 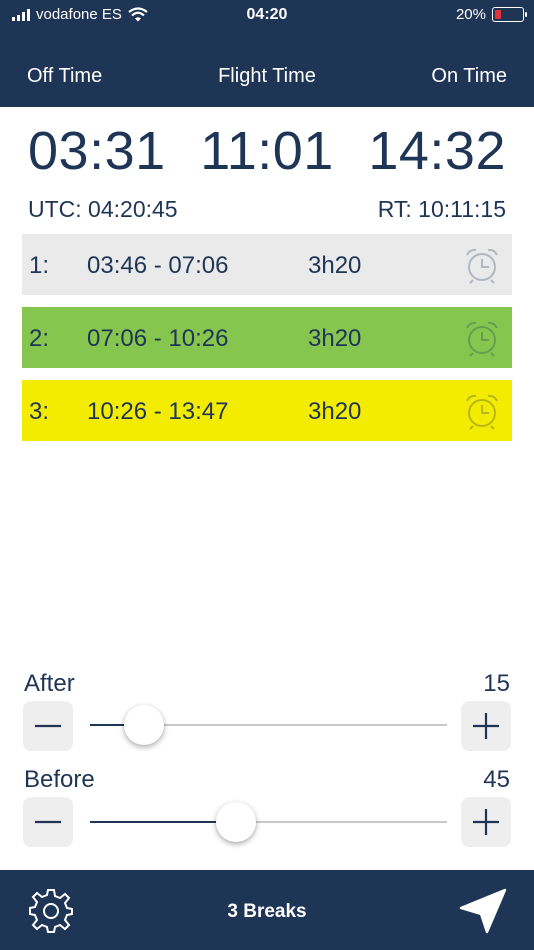 What do you see at coordinates (163, 822) in the screenshot?
I see `before-slider-fill` at bounding box center [163, 822].